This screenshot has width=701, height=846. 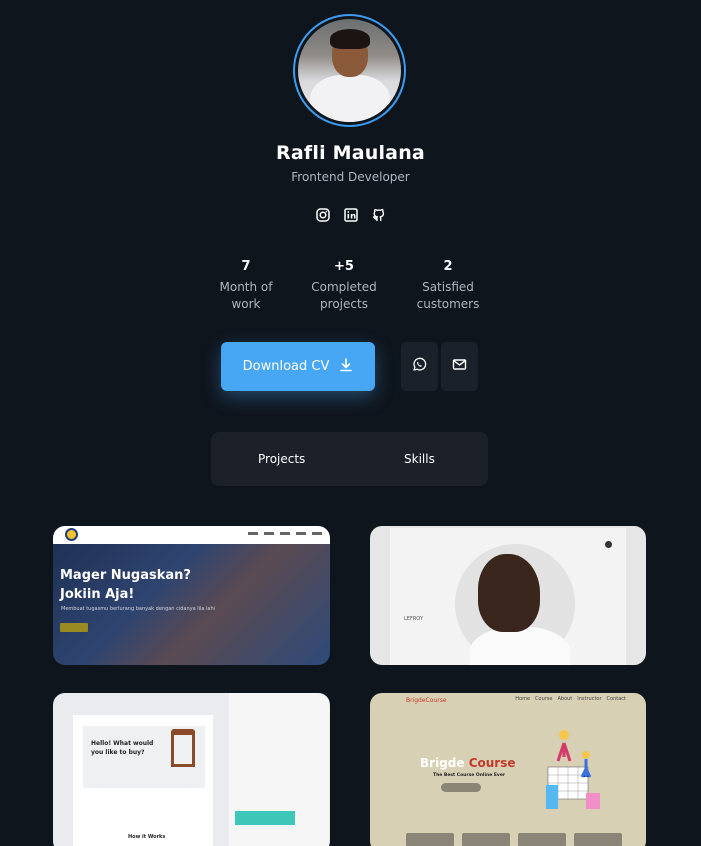 I want to click on project-card-lefroy: LEFROY, so click(x=508, y=595).